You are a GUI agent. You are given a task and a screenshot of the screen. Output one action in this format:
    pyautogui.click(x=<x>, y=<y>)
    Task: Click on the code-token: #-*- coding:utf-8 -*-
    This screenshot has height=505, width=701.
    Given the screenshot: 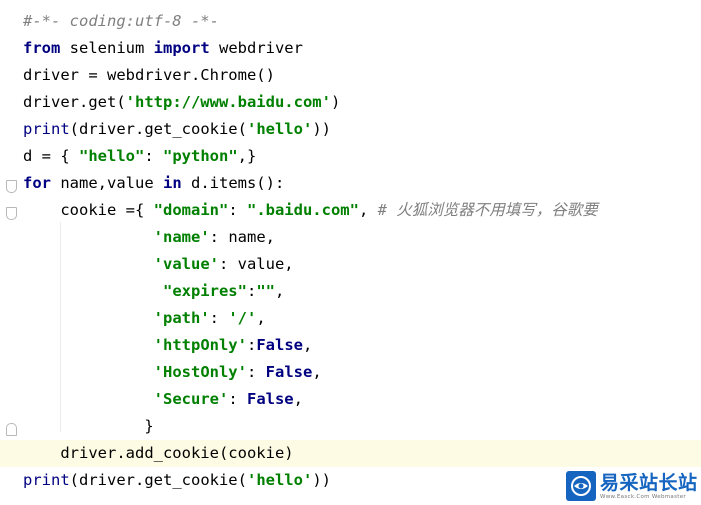 What is the action you would take?
    pyautogui.click(x=121, y=21)
    